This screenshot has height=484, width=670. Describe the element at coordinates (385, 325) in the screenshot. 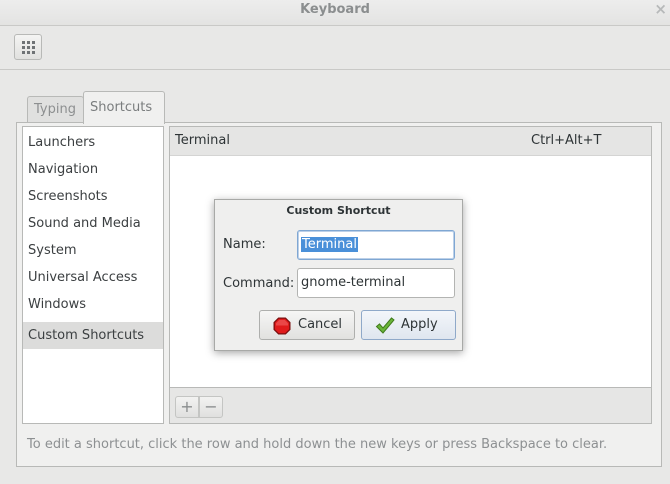

I see `checkmark-icon` at that location.